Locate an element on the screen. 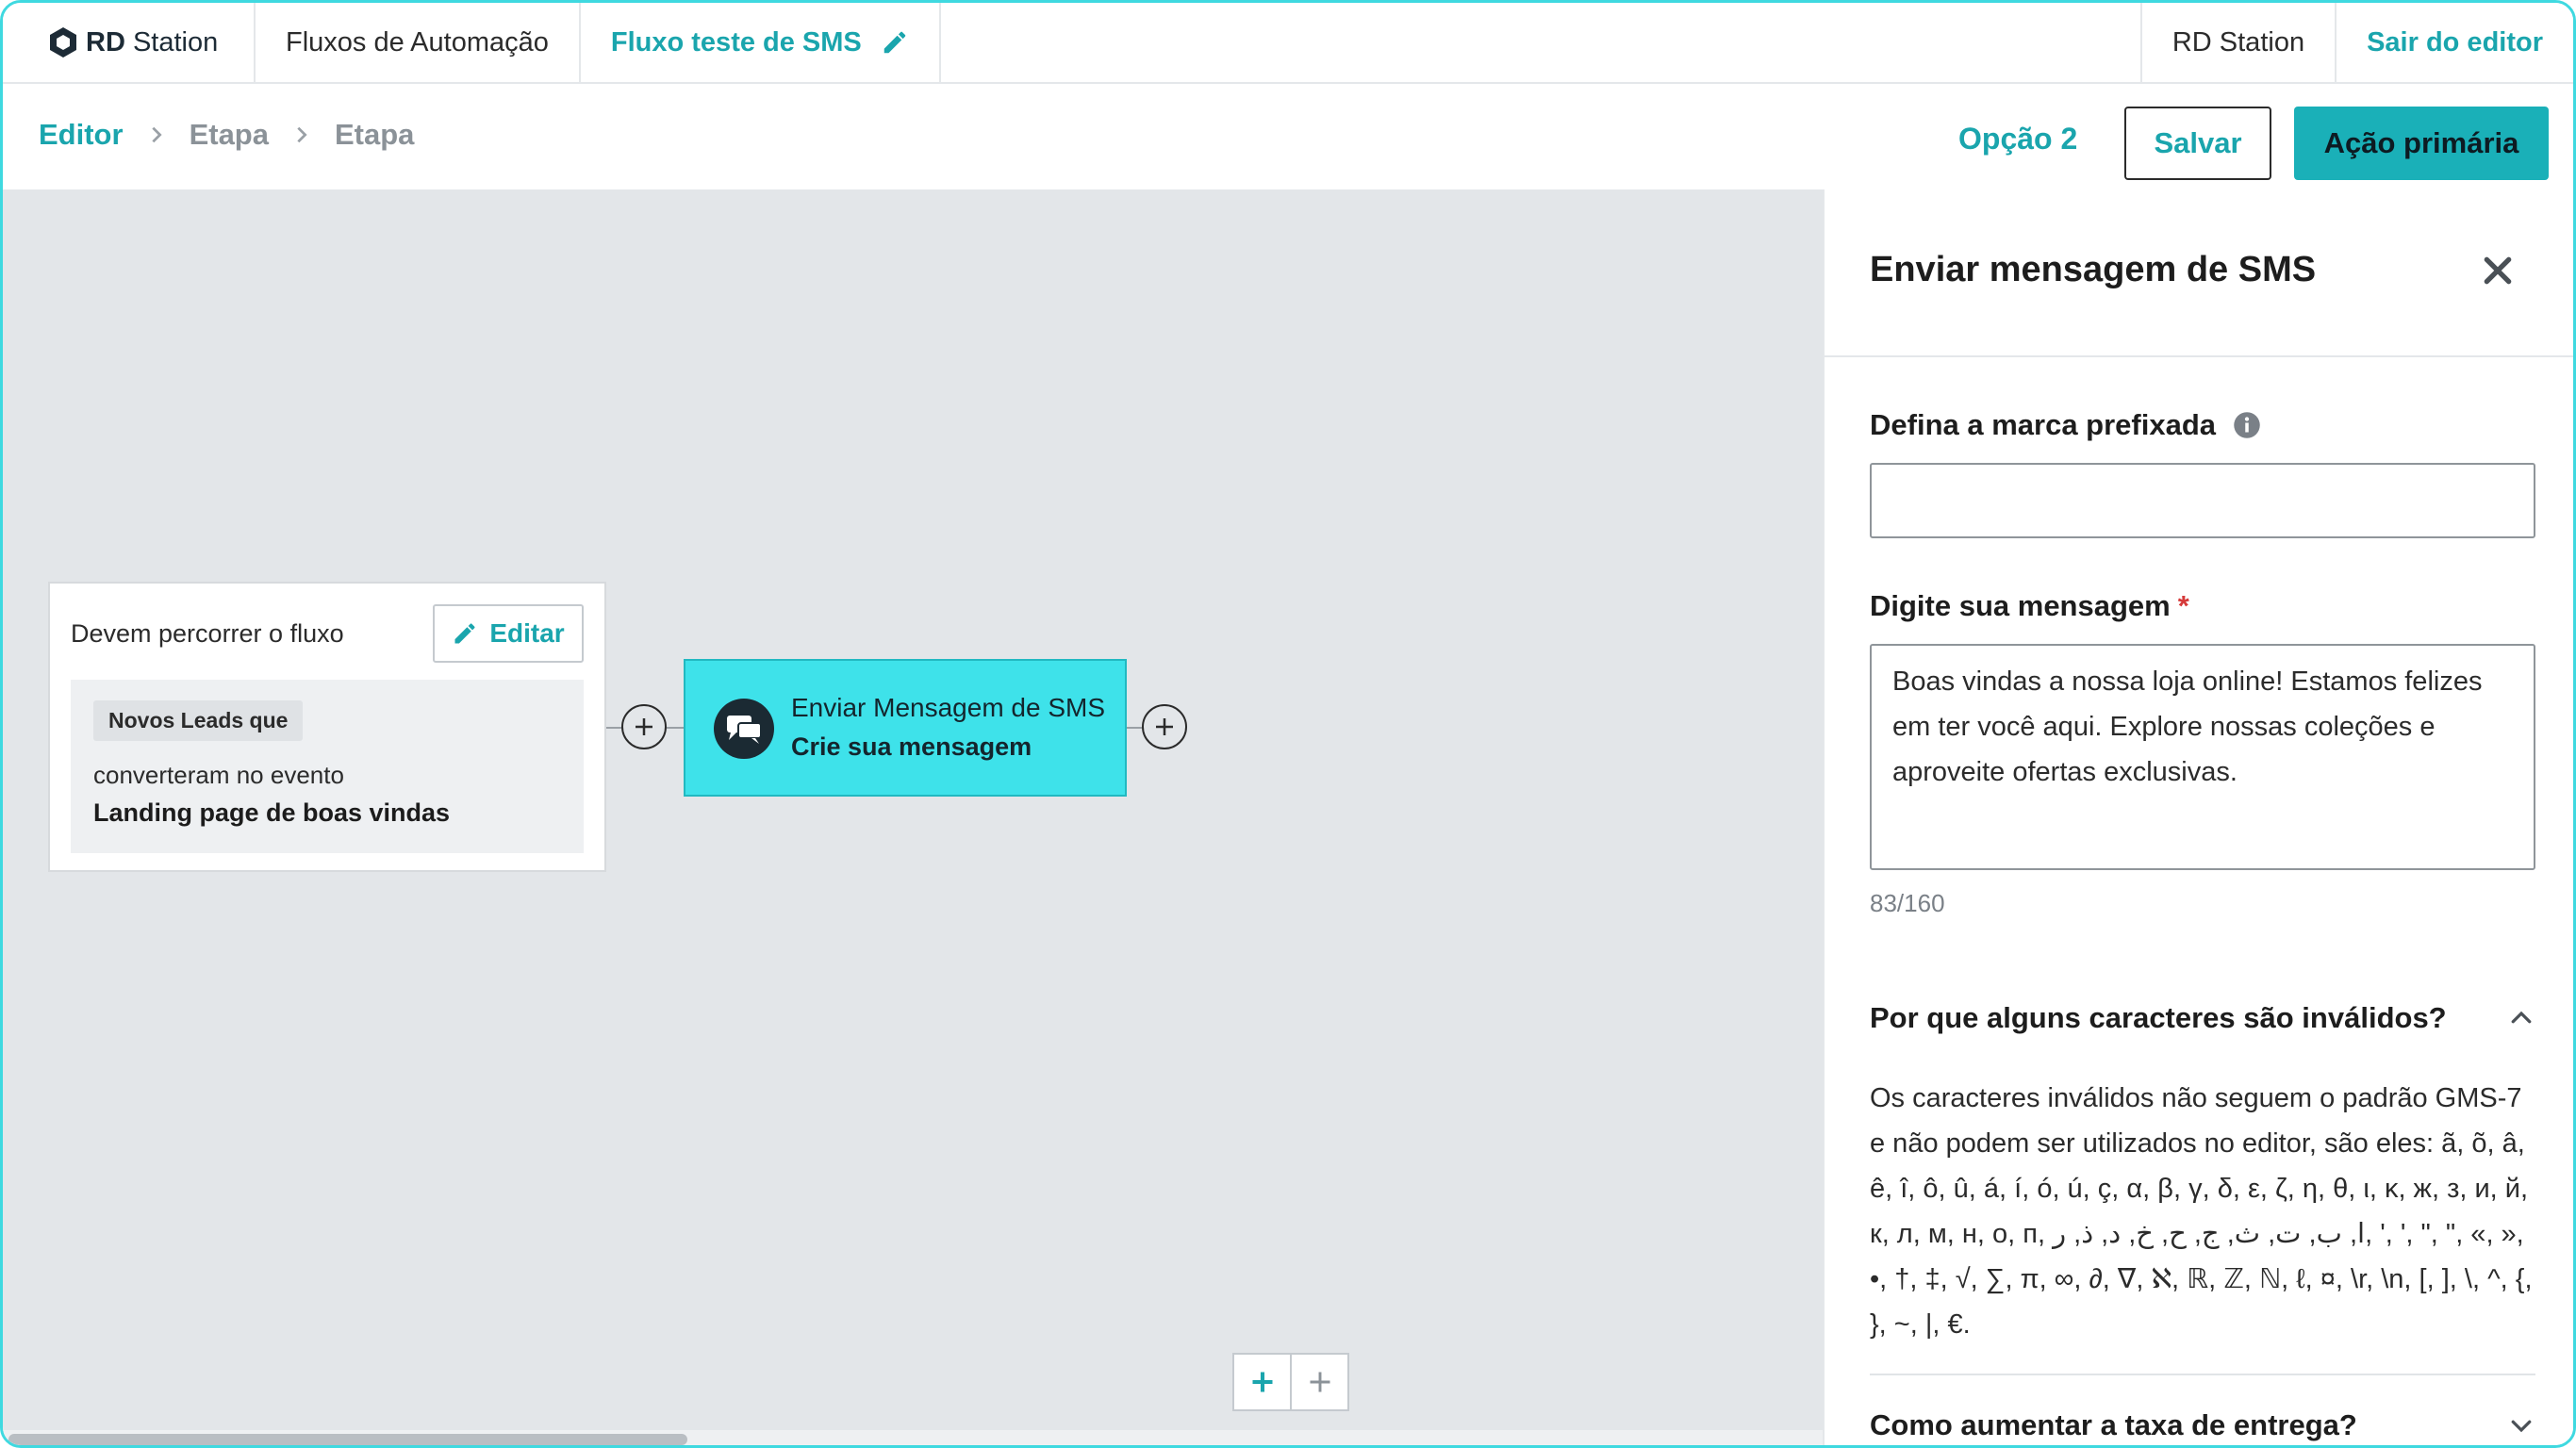 The width and height of the screenshot is (2576, 1448). rd-logo-icon is located at coordinates (63, 42).